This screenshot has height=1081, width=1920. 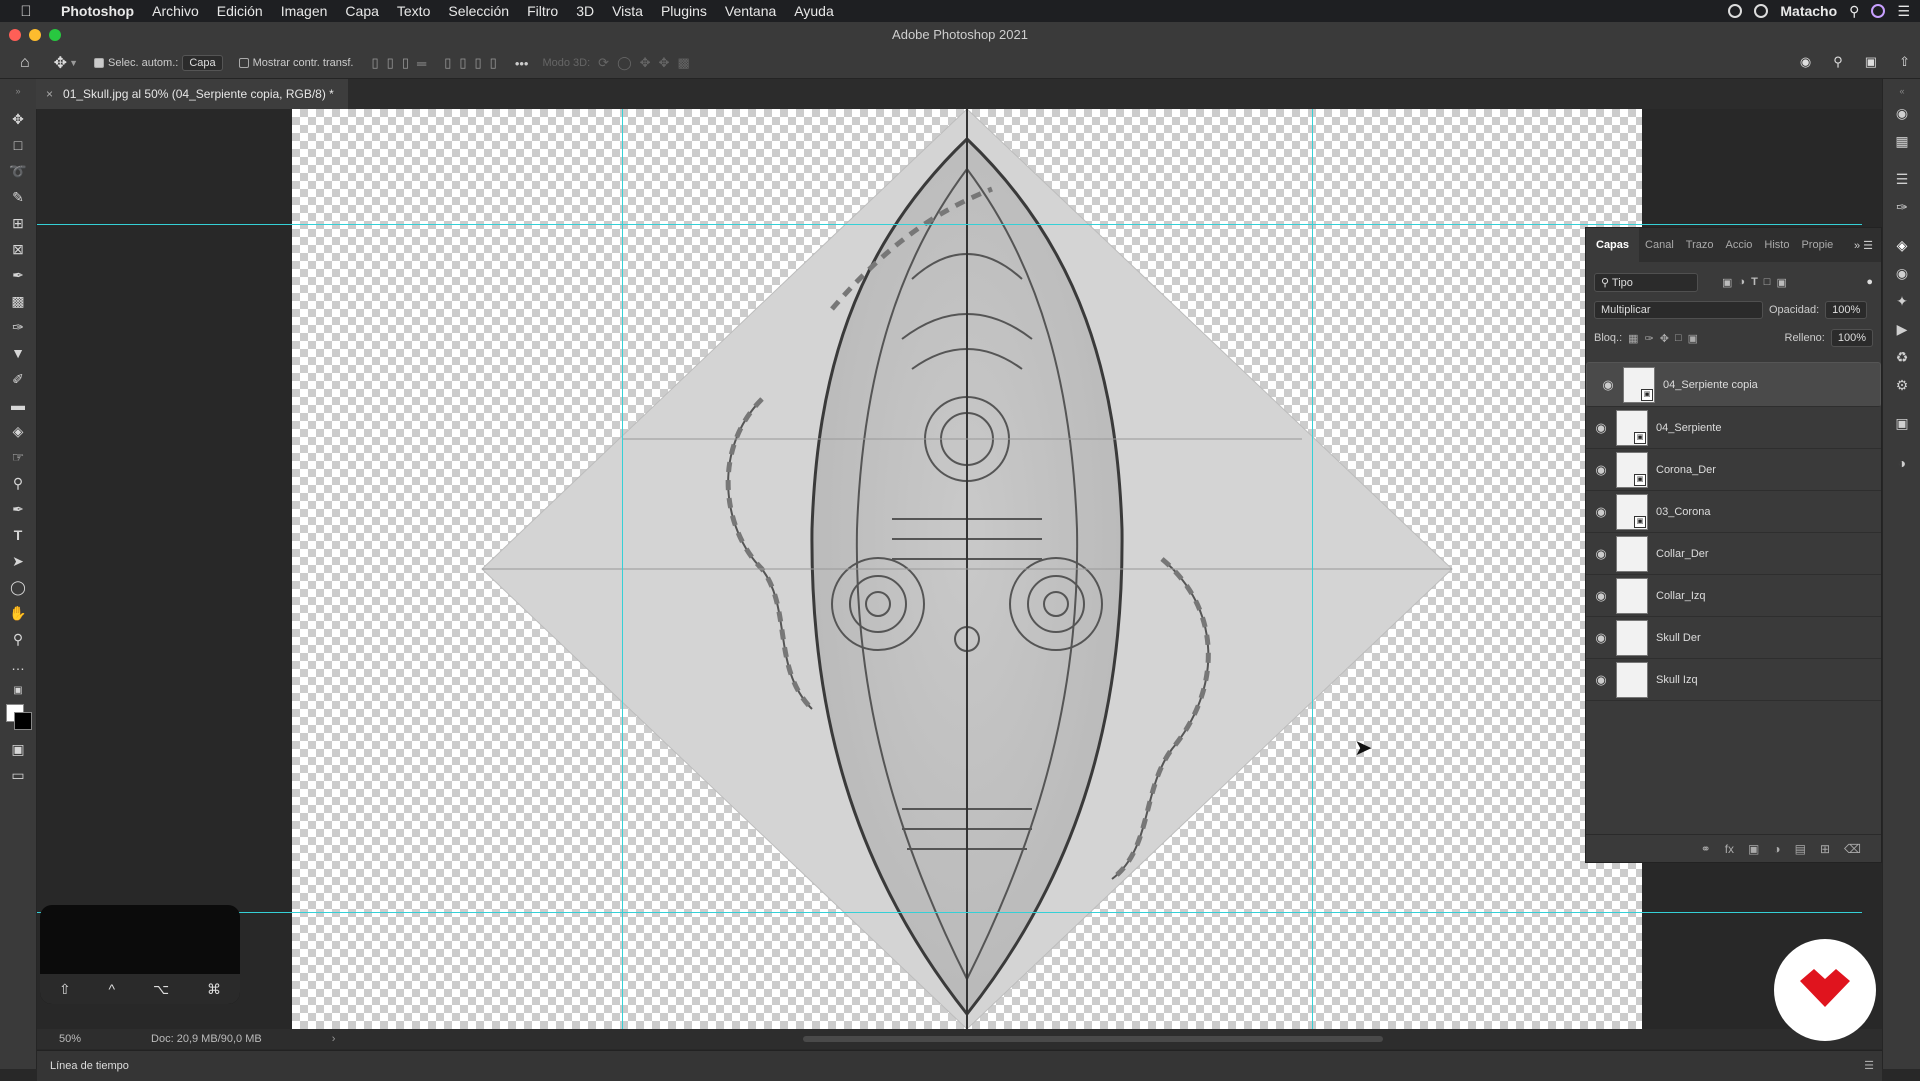 What do you see at coordinates (18, 457) in the screenshot?
I see `smudge-tool-icon: ☞` at bounding box center [18, 457].